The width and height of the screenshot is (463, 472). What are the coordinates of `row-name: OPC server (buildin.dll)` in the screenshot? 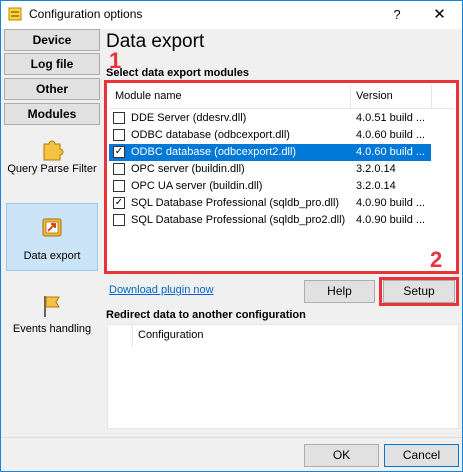 It's located at (188, 169).